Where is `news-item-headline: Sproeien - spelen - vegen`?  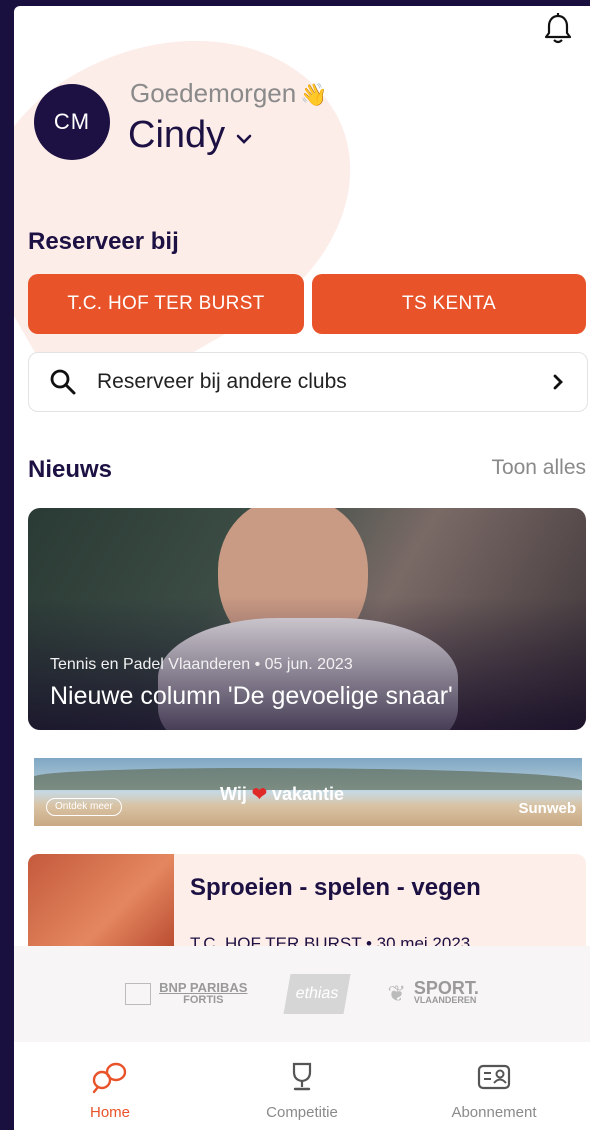 news-item-headline: Sproeien - spelen - vegen is located at coordinates (335, 887).